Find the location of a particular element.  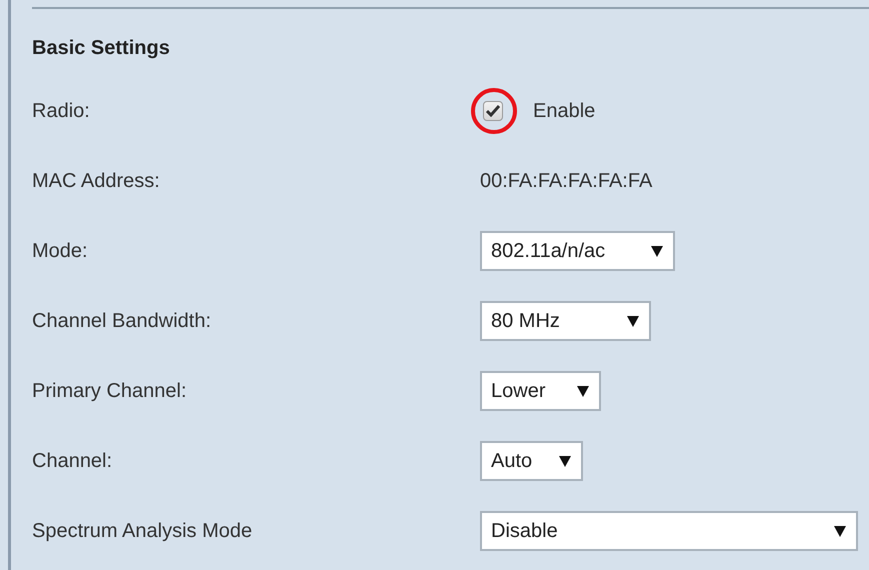

field-label: Radio: is located at coordinates (61, 111).